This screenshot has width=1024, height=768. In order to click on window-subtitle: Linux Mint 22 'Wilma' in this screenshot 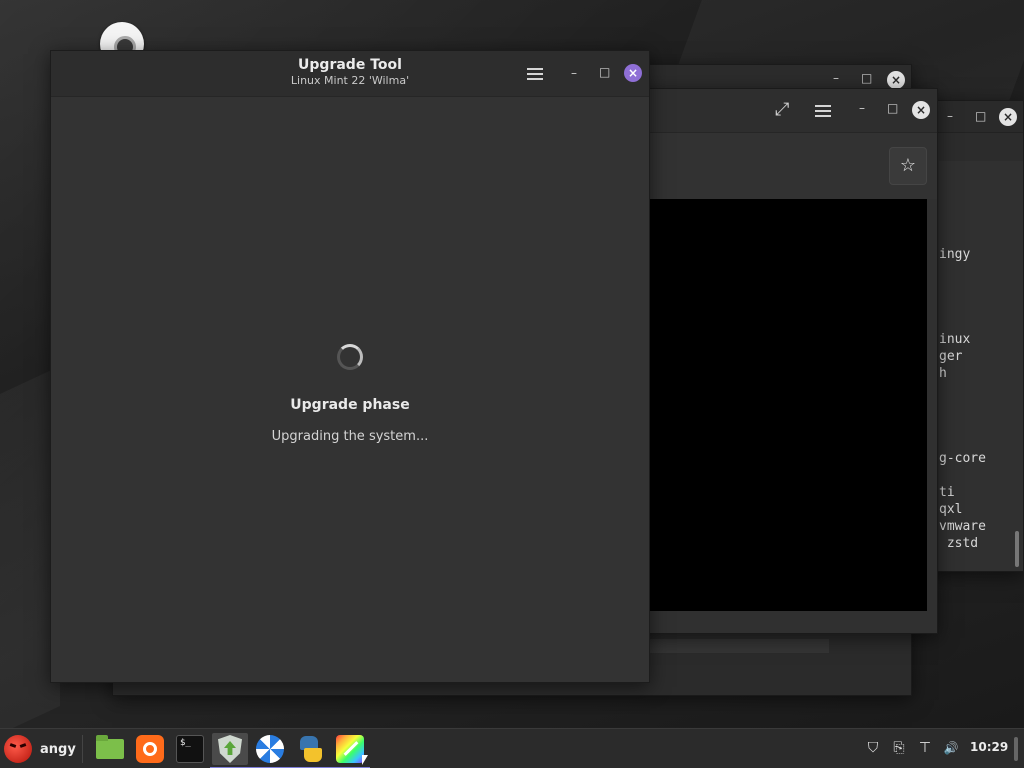, I will do `click(350, 80)`.